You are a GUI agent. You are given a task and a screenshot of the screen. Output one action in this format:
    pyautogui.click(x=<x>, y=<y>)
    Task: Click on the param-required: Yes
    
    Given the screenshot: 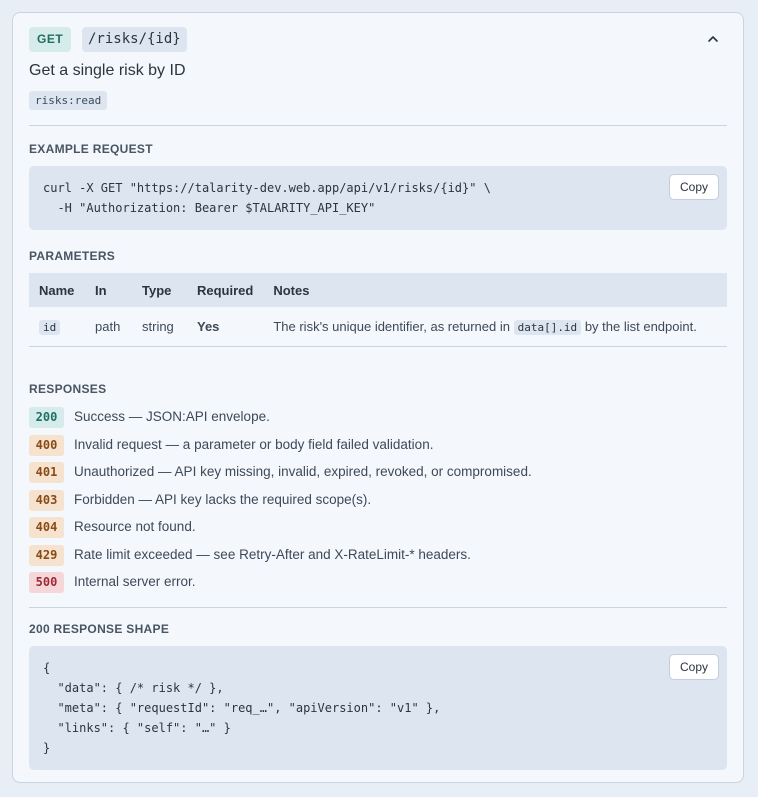 What is the action you would take?
    pyautogui.click(x=225, y=327)
    